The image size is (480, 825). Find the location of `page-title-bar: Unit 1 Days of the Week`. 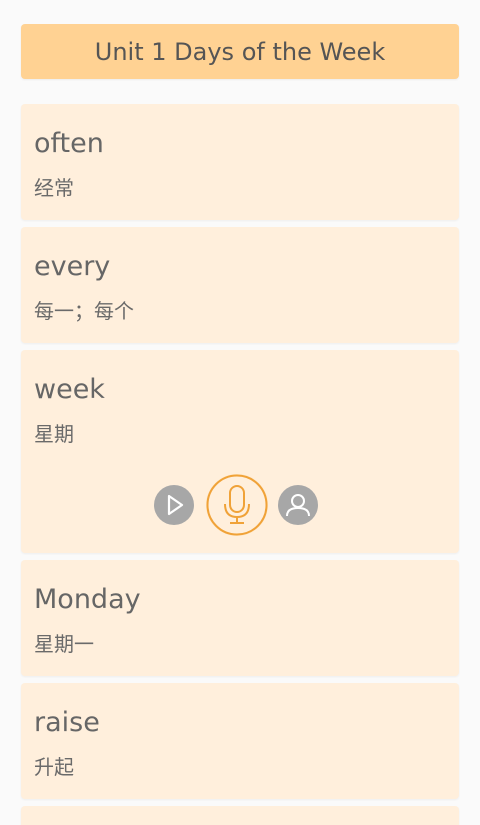

page-title-bar: Unit 1 Days of the Week is located at coordinates (240, 51).